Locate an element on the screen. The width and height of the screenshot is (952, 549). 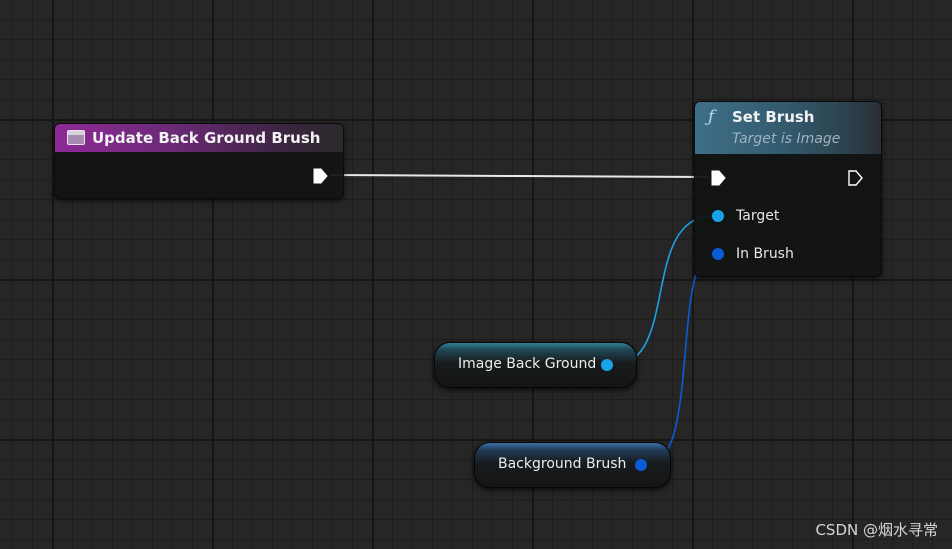
function-node-subtitle: Target is Image is located at coordinates (786, 139).